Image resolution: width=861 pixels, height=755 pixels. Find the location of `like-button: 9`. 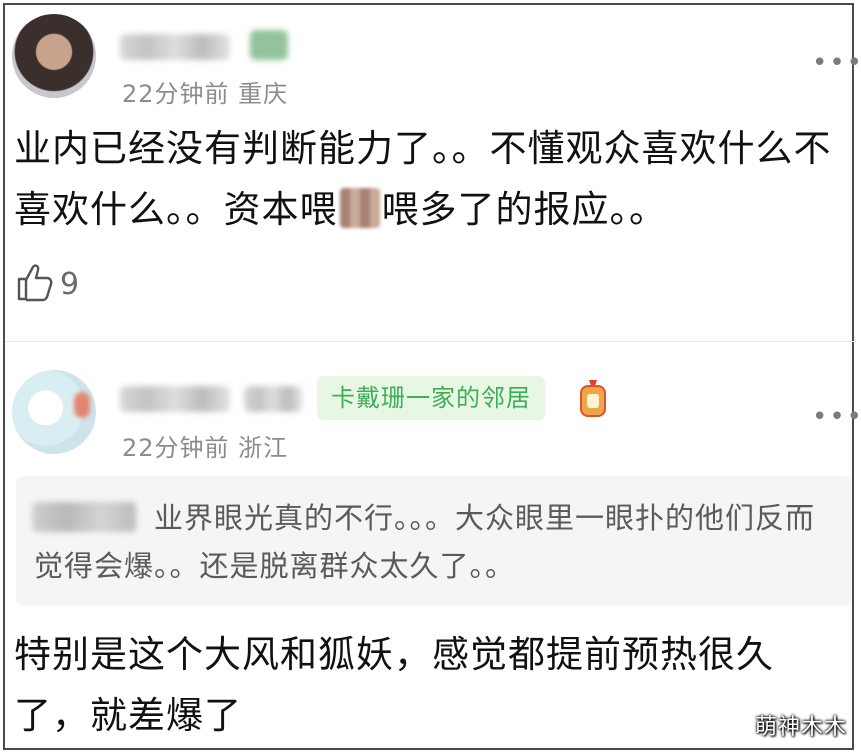

like-button: 9 is located at coordinates (47, 284).